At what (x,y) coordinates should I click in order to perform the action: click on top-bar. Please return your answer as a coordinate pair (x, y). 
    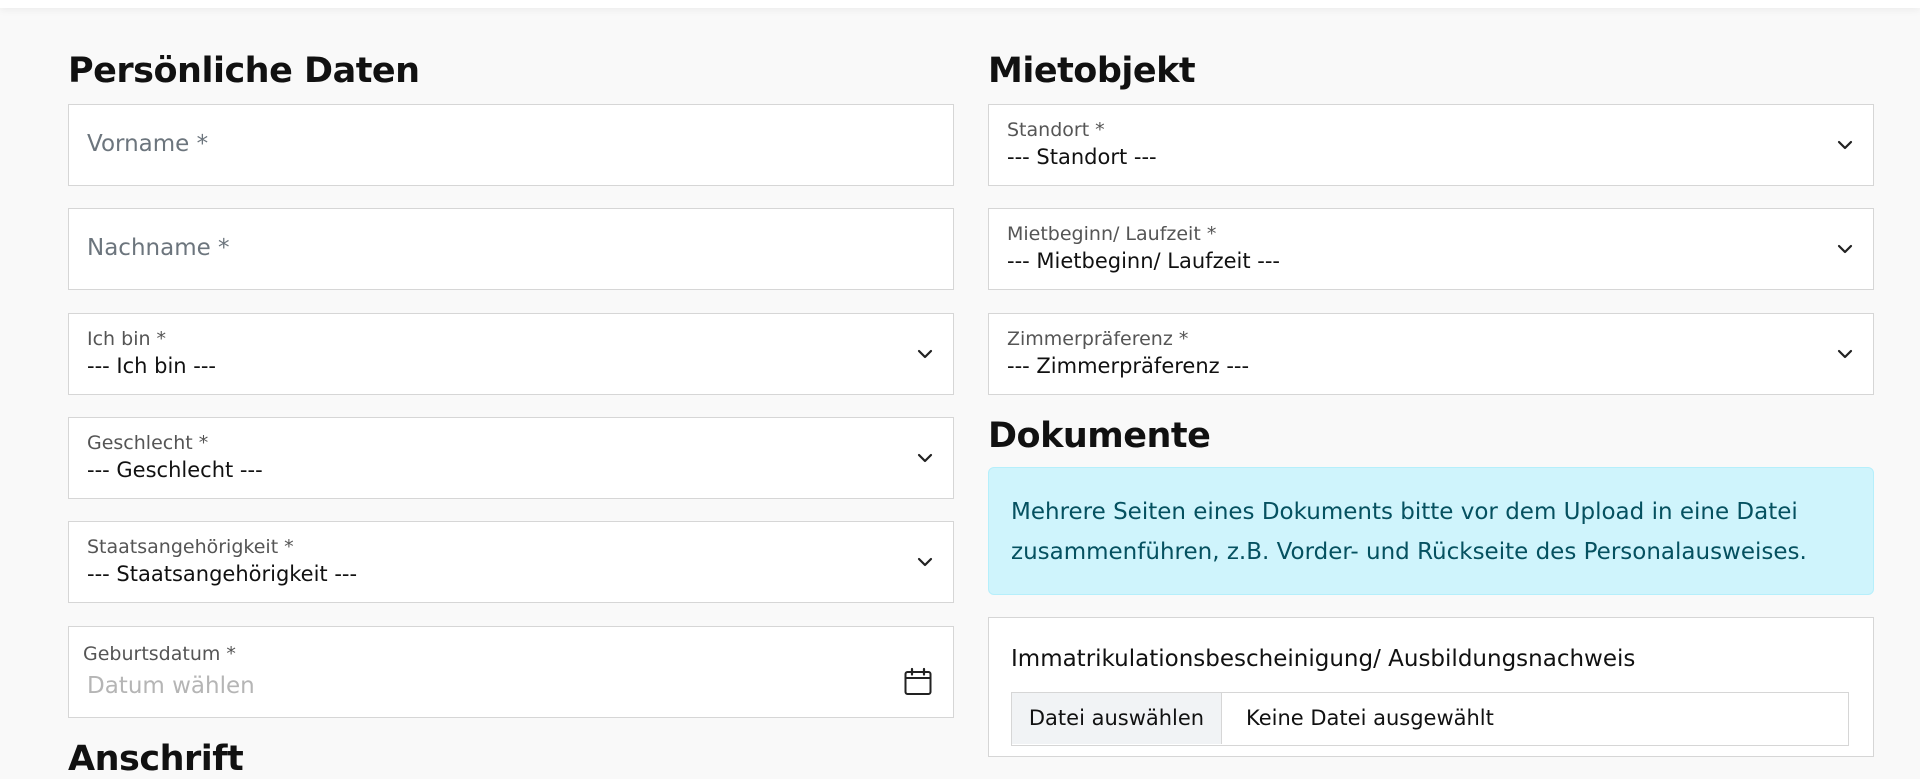
    Looking at the image, I should click on (960, 4).